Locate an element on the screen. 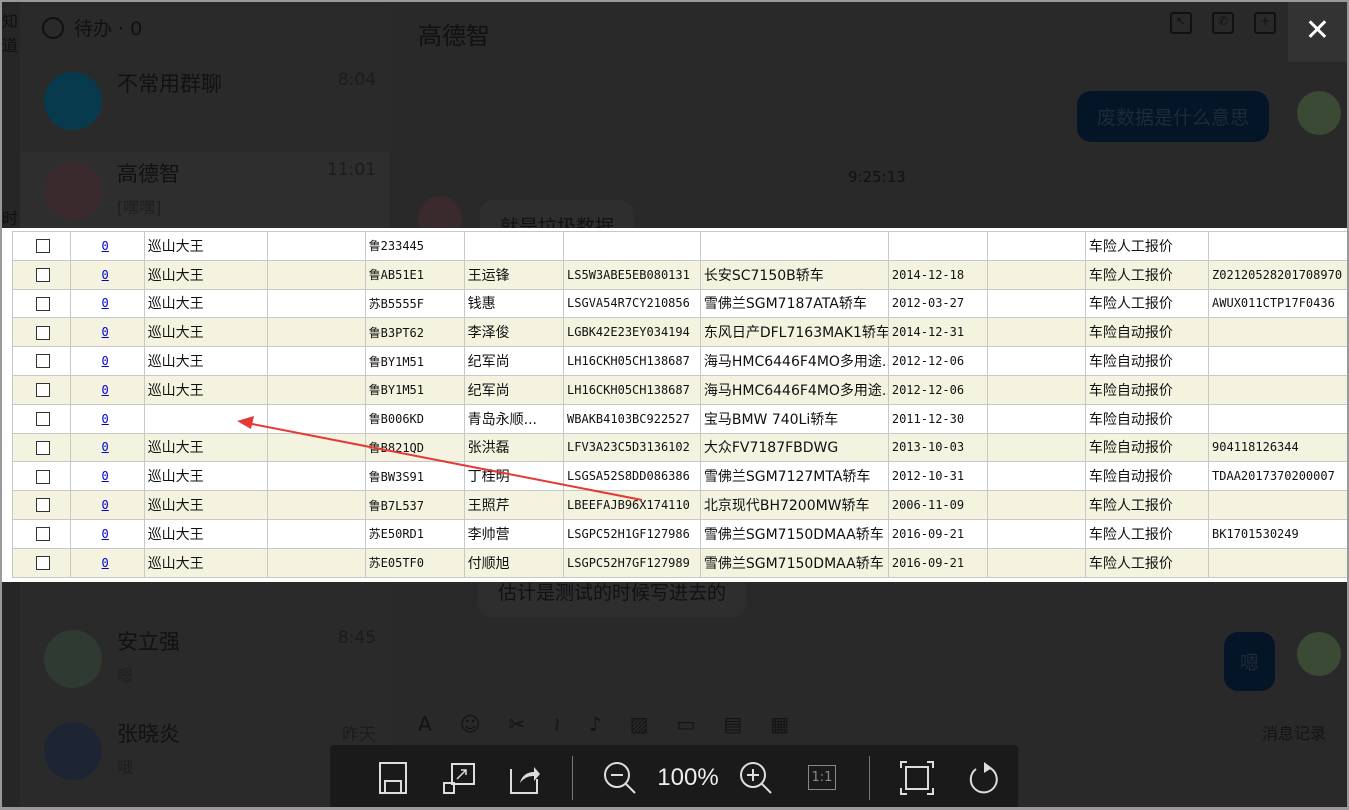 The image size is (1349, 810). share-icon is located at coordinates (525, 780).